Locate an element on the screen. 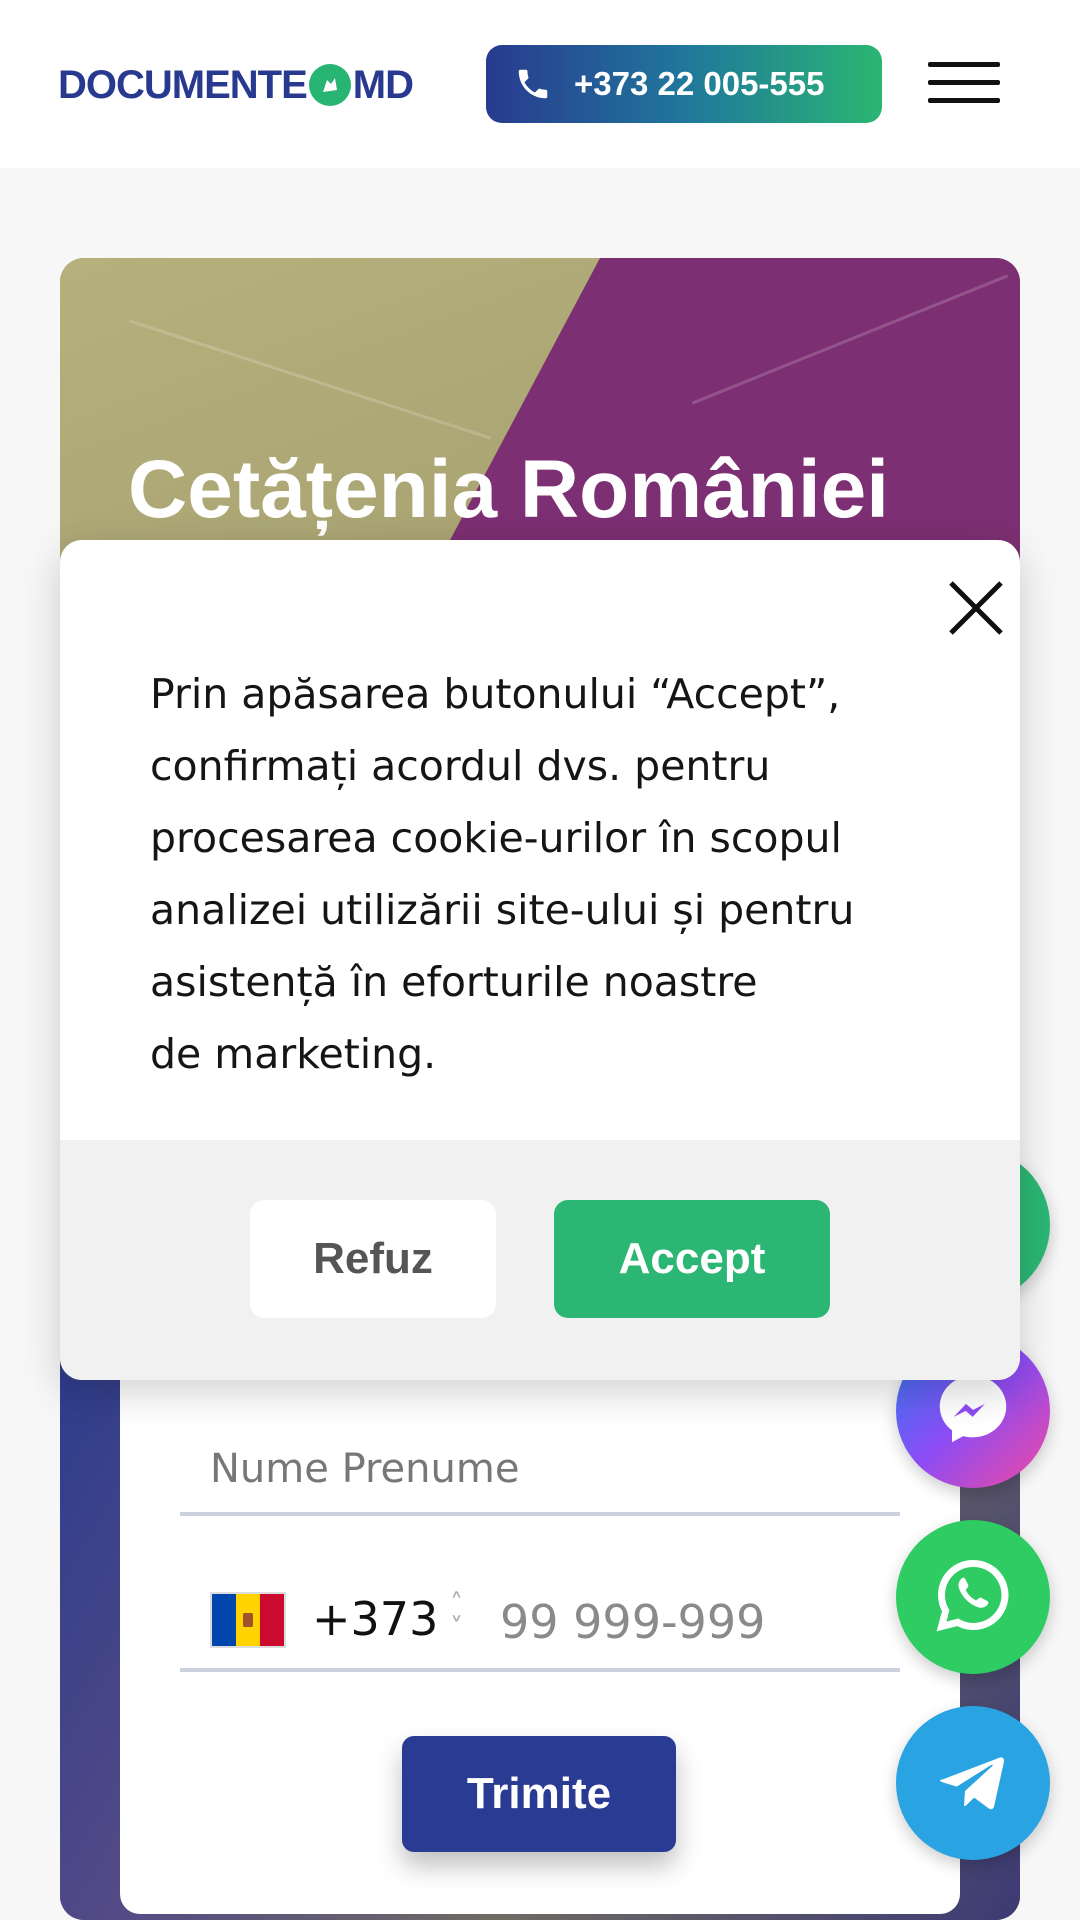  call-phone-button: +373 22 005-555 is located at coordinates (684, 84).